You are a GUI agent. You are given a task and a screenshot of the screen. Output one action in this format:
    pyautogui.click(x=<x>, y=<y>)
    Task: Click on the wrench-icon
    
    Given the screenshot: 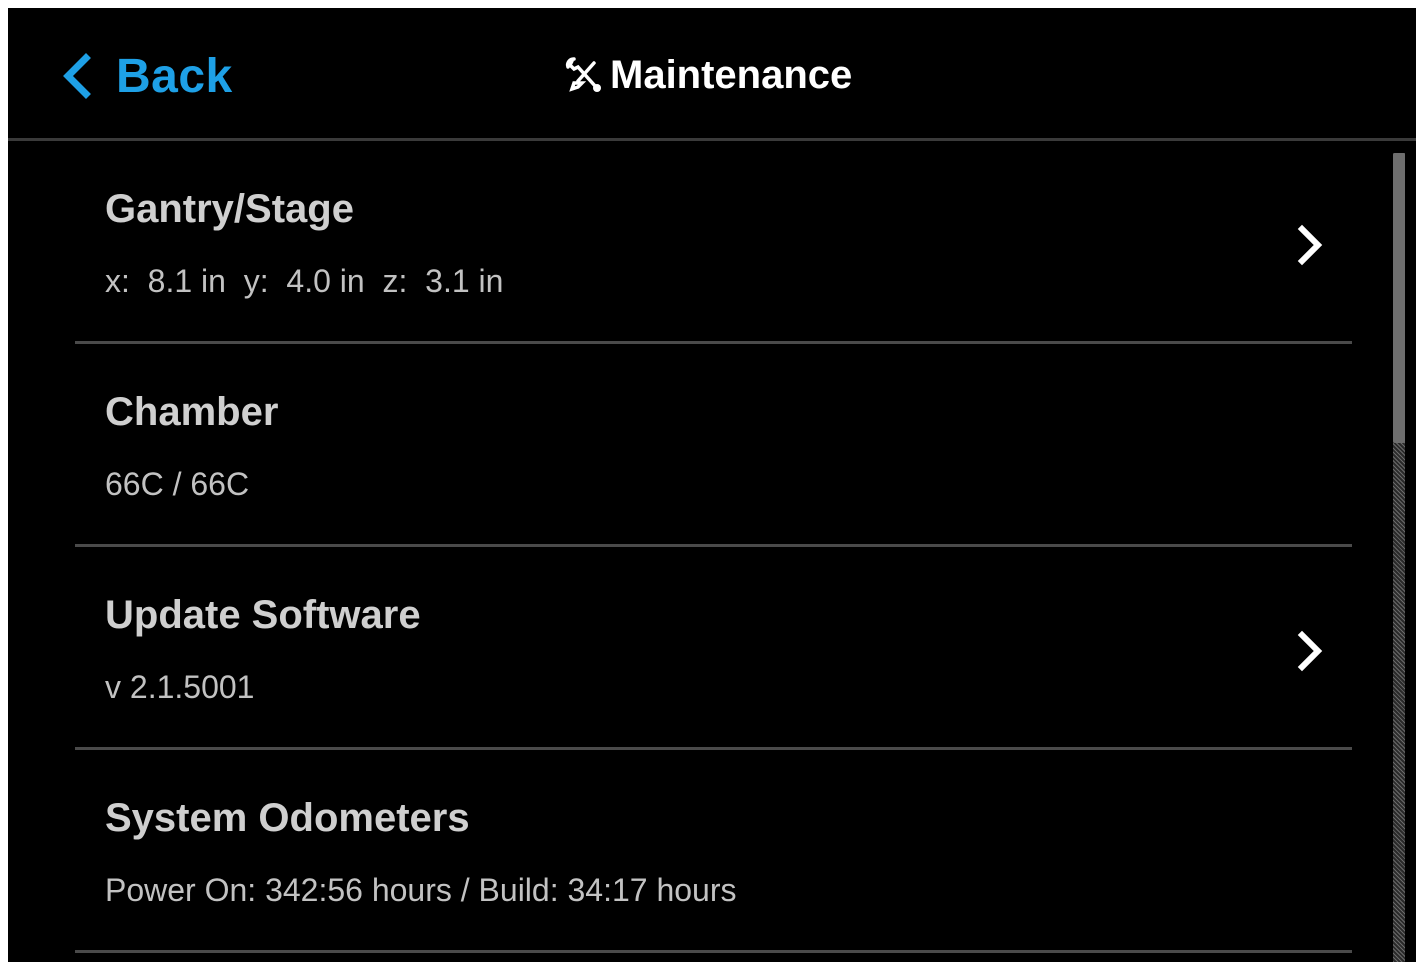 What is the action you would take?
    pyautogui.click(x=583, y=74)
    